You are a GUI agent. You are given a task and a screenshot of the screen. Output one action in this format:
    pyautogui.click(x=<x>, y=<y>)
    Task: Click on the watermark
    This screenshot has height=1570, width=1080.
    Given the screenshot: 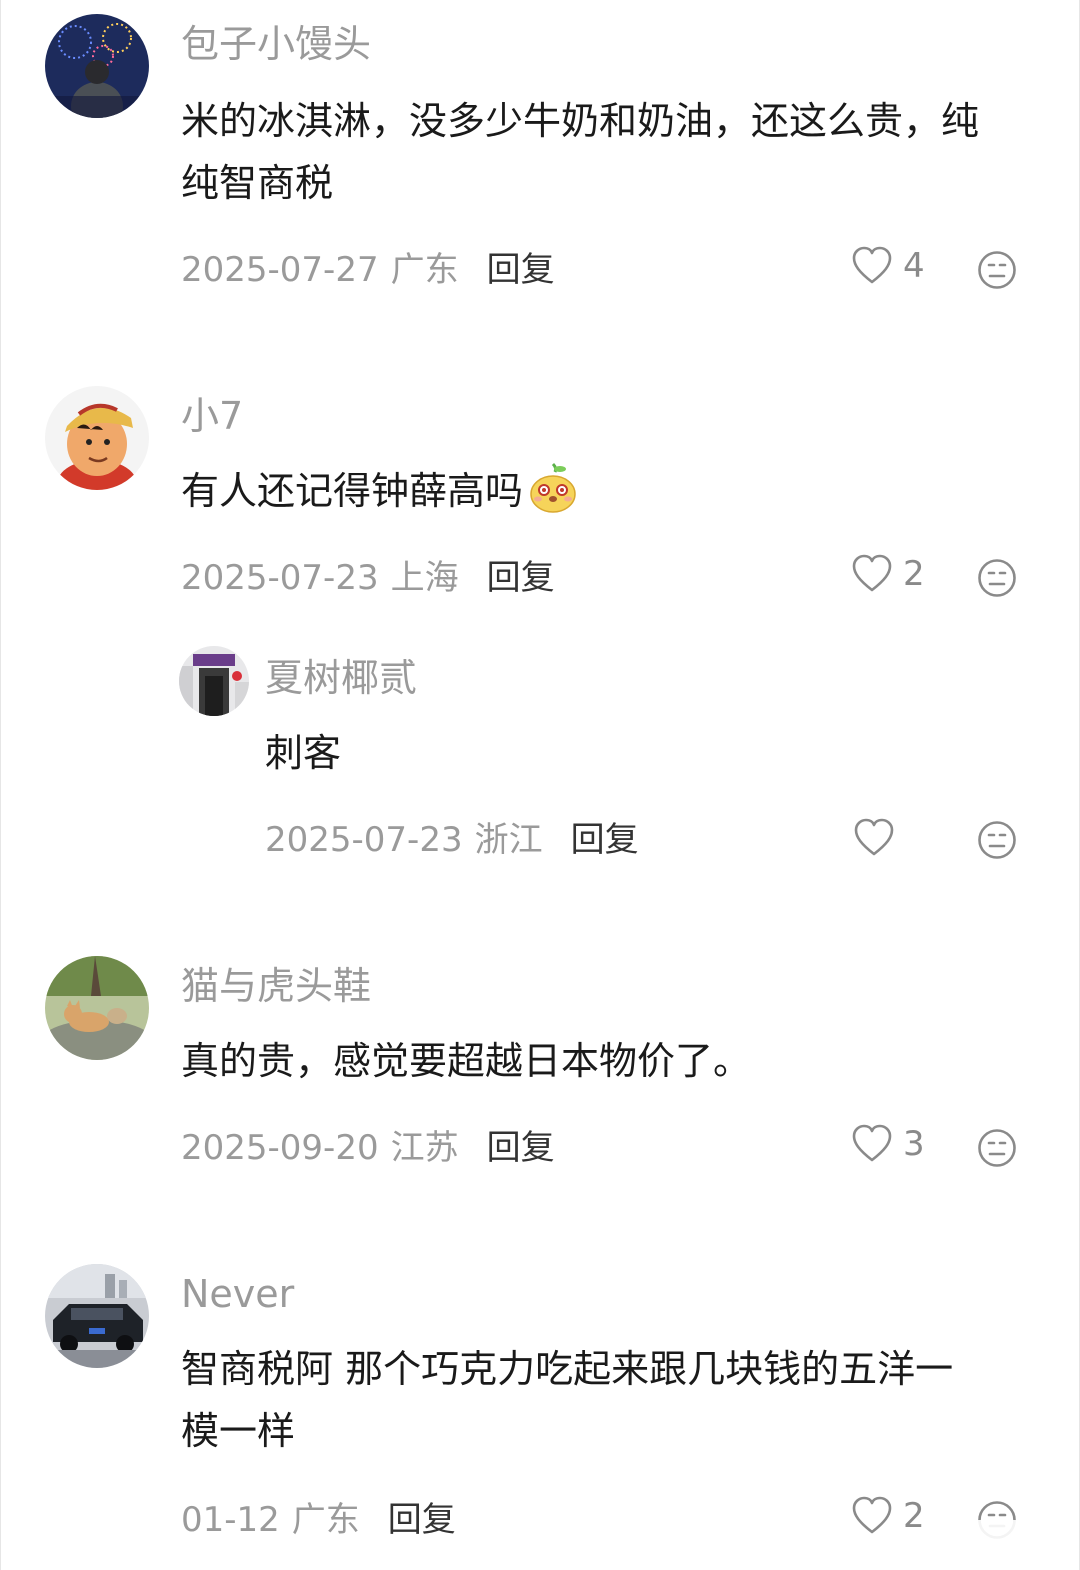 What is the action you would take?
    pyautogui.click(x=1001, y=1542)
    